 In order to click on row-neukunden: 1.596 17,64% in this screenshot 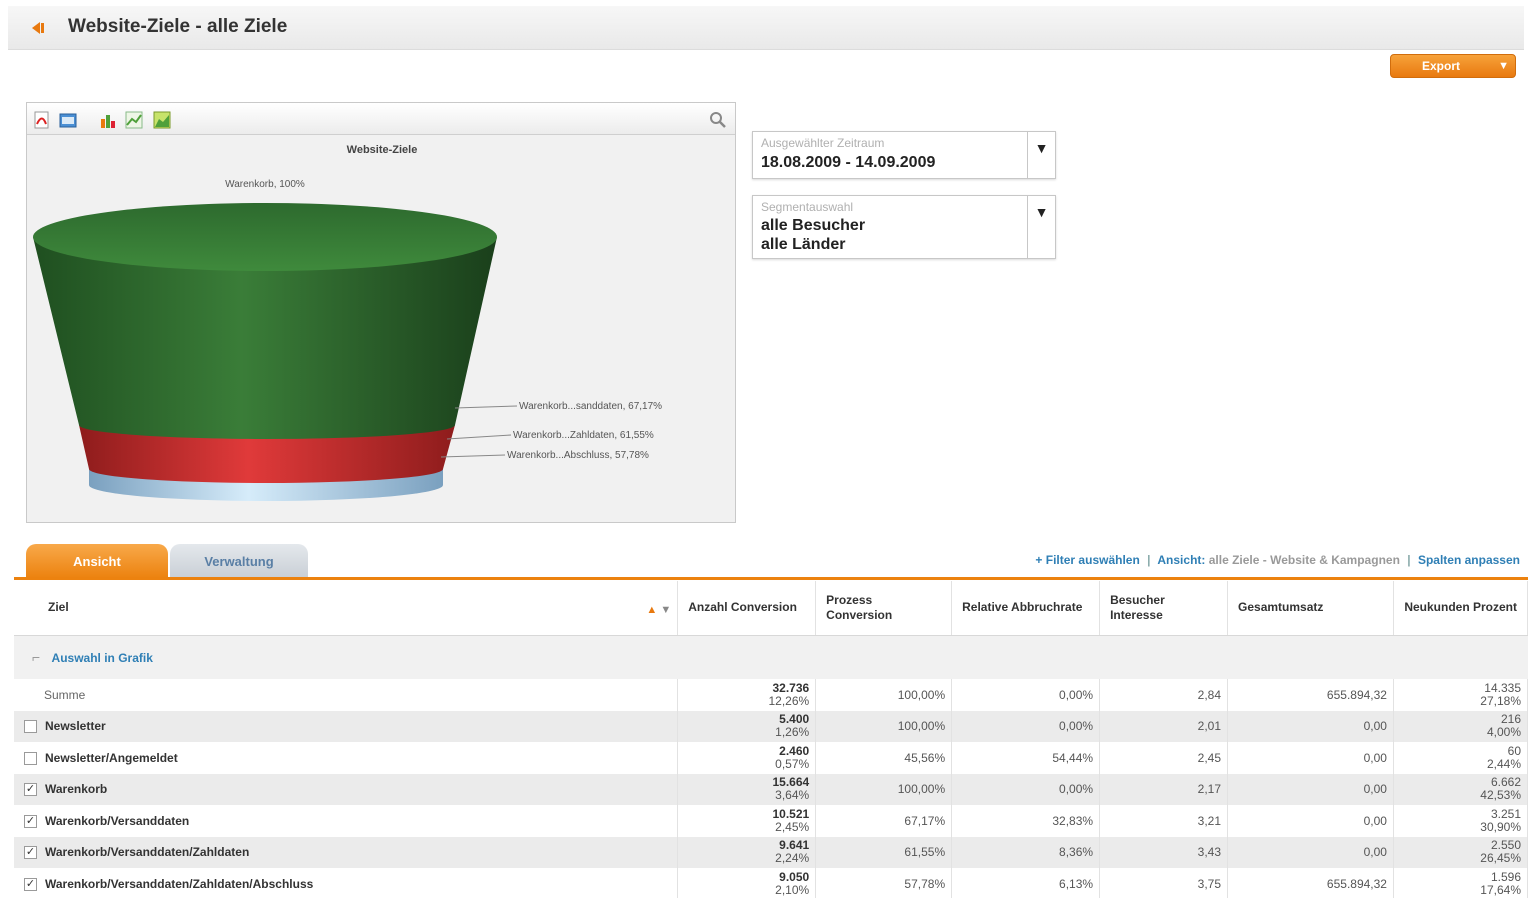, I will do `click(1460, 883)`.